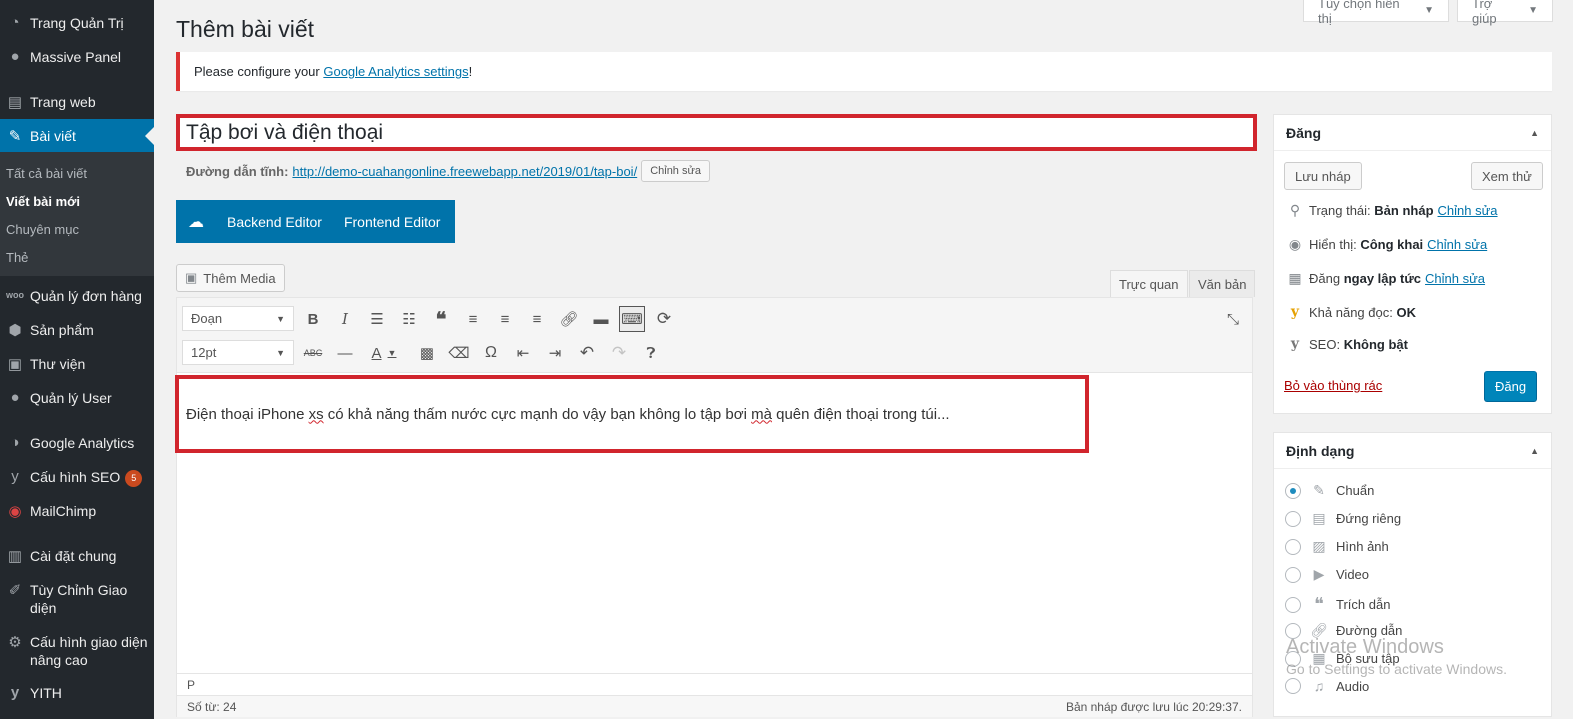 Image resolution: width=1573 pixels, height=719 pixels. I want to click on publish-box-title: Đăng, so click(1303, 132).